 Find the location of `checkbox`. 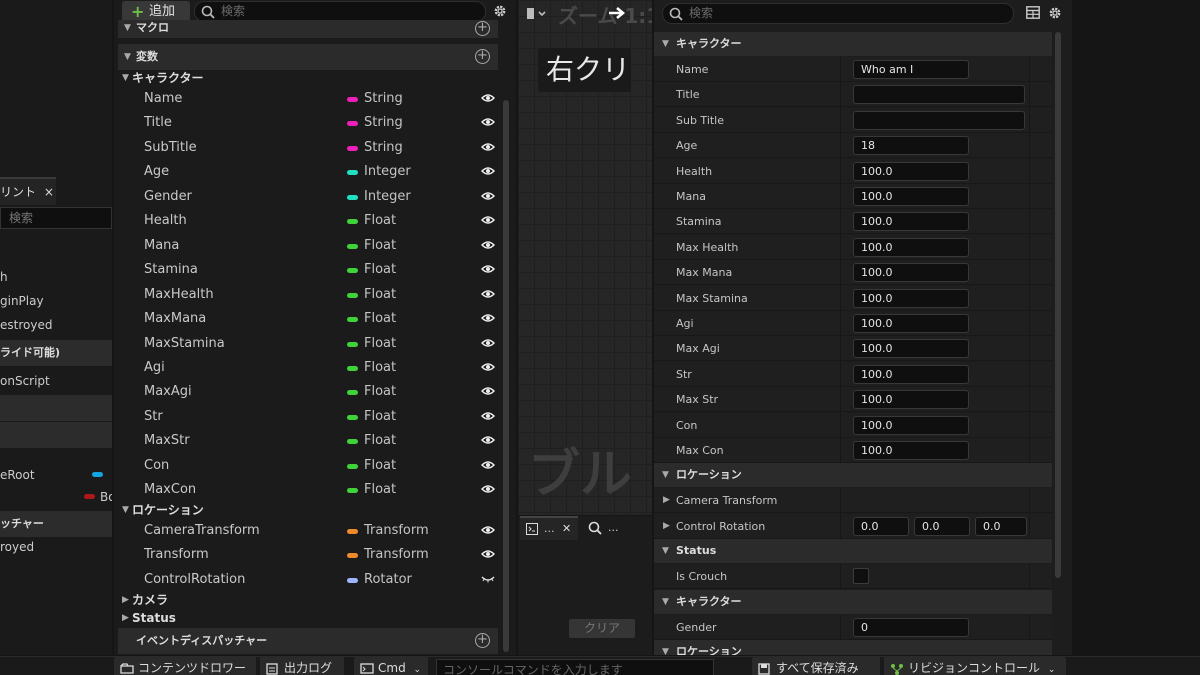

checkbox is located at coordinates (861, 576).